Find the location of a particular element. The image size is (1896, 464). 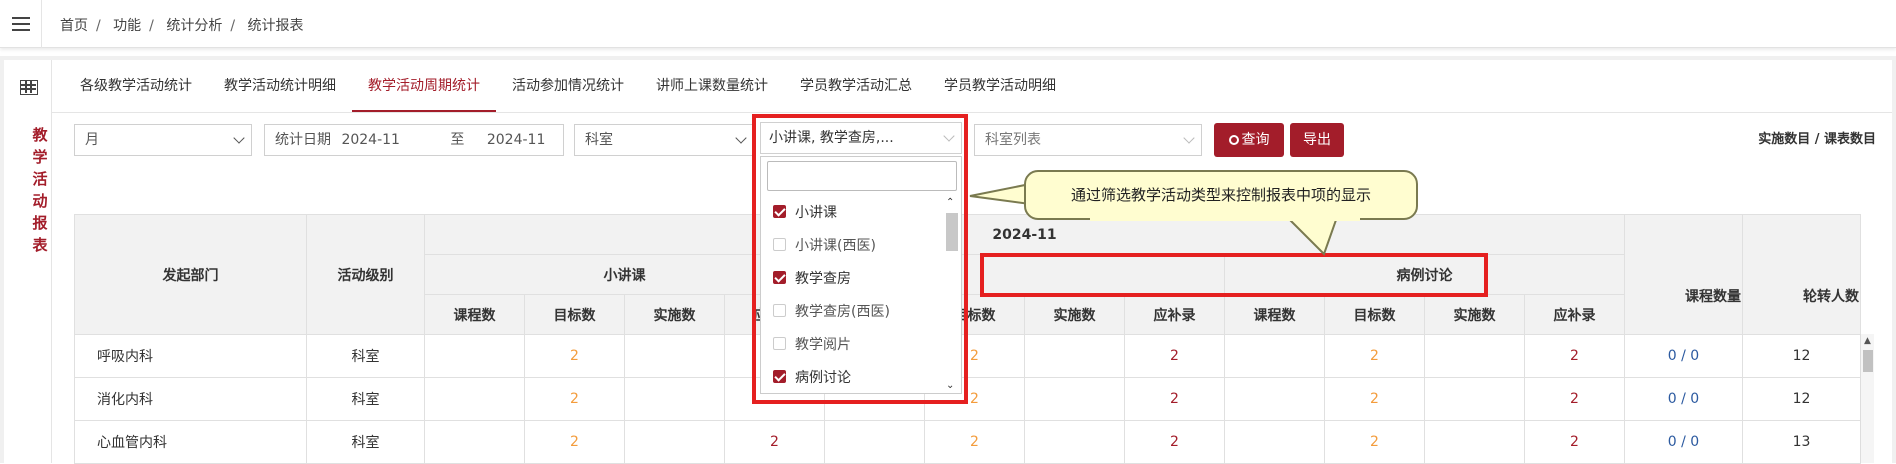

header-dept: 发起部门 is located at coordinates (190, 274).